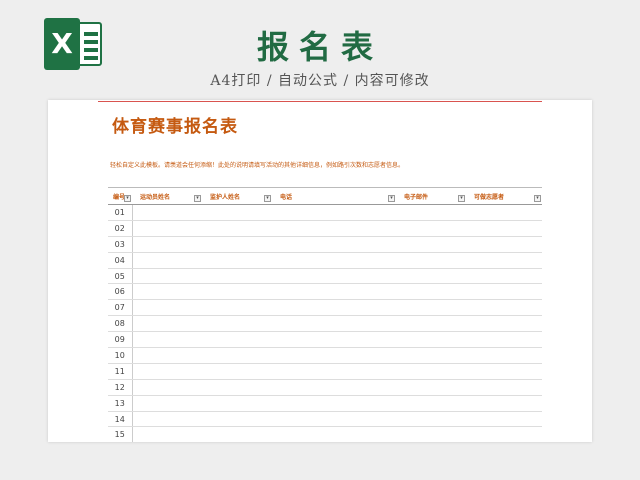  What do you see at coordinates (237, 196) in the screenshot?
I see `column-header-guardian: 监护人姓名 ▾` at bounding box center [237, 196].